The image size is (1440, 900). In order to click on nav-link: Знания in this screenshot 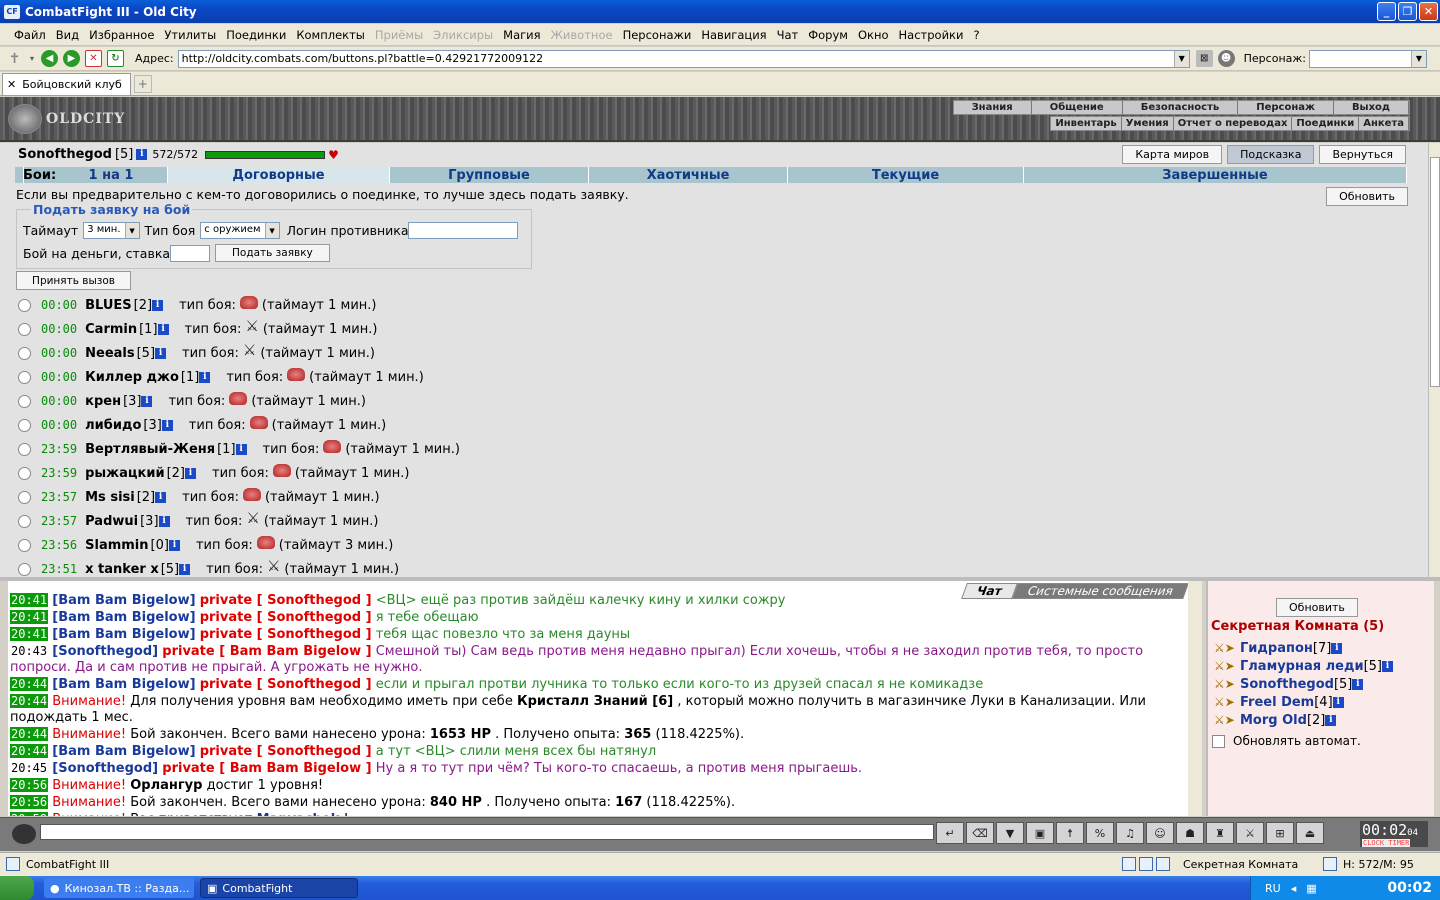, I will do `click(993, 107)`.